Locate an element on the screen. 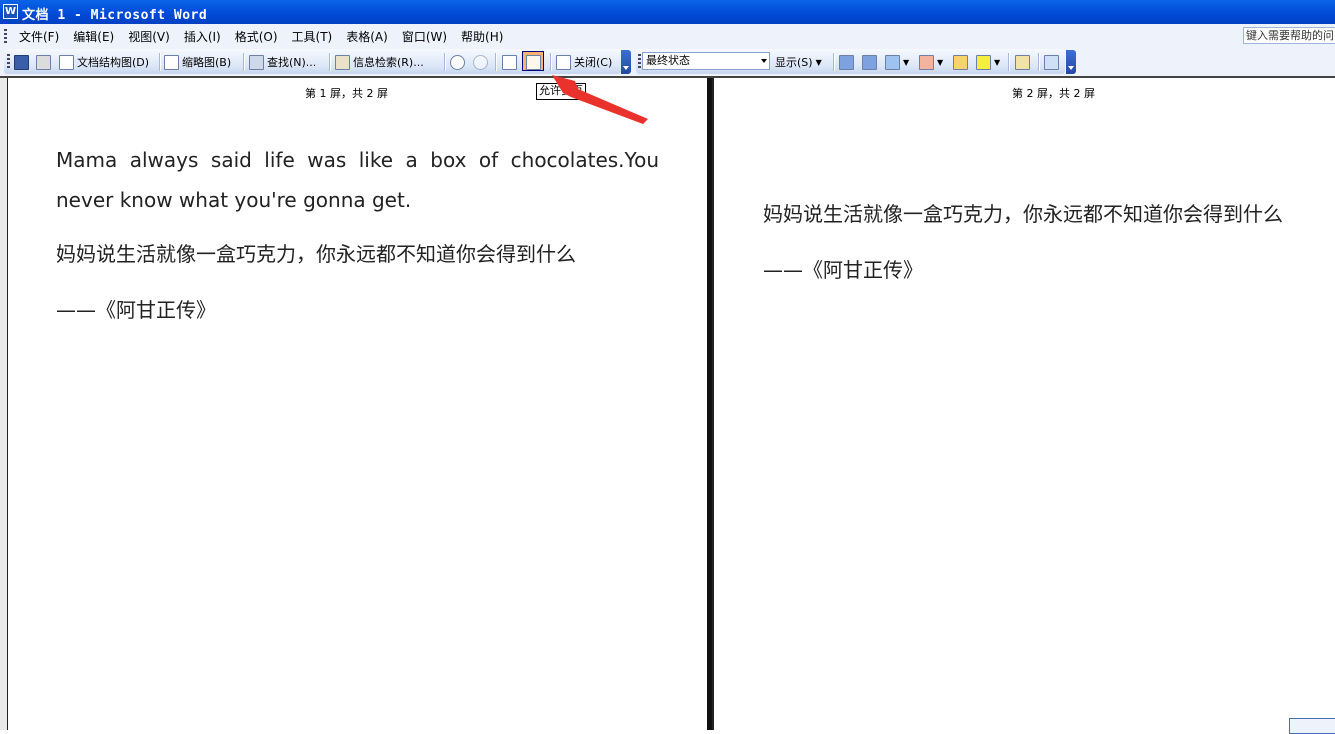 This screenshot has height=734, width=1335. menu-help: 帮助(H) is located at coordinates (482, 37).